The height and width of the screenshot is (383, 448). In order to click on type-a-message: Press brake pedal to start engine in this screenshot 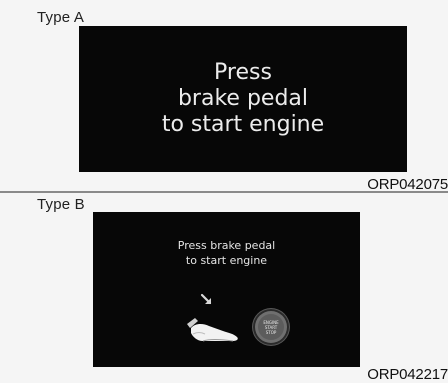, I will do `click(243, 98)`.